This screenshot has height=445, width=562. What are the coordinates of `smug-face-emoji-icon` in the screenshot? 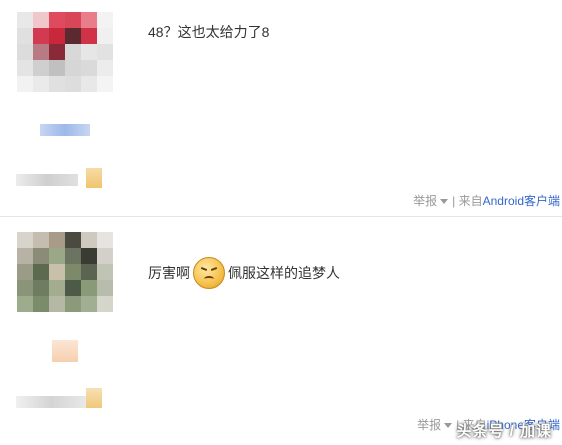 It's located at (209, 273).